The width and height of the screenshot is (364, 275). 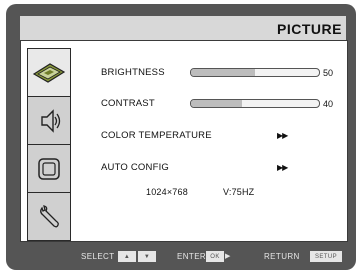 I want to click on sidebar-item-picture, so click(x=49, y=72).